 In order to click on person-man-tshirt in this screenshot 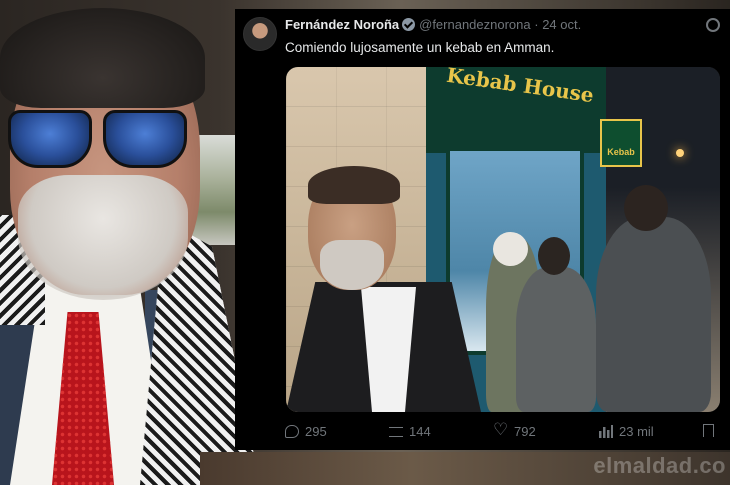, I will do `click(653, 314)`.